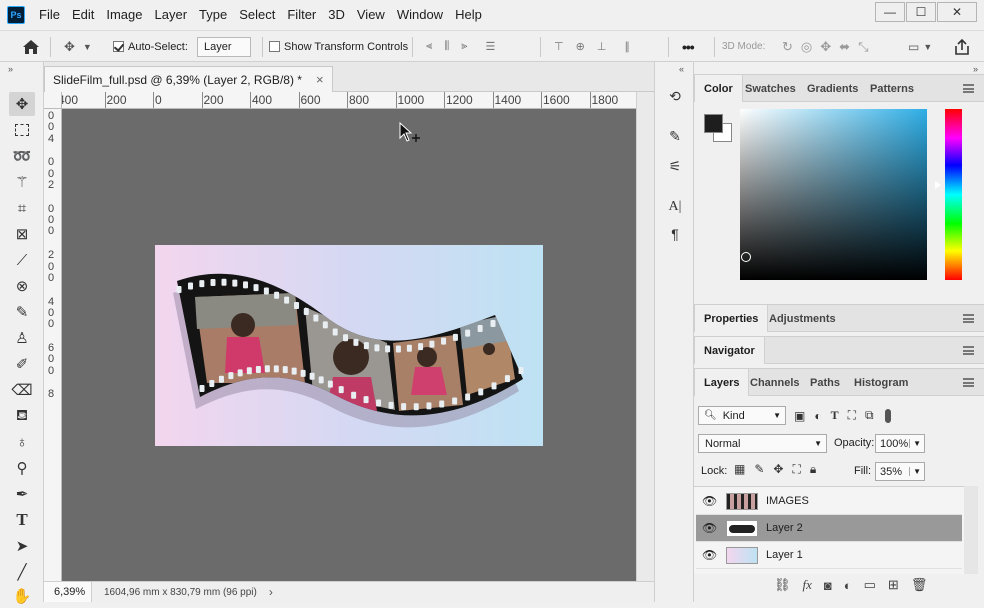  What do you see at coordinates (336, 15) in the screenshot?
I see `menu-3d: 3D` at bounding box center [336, 15].